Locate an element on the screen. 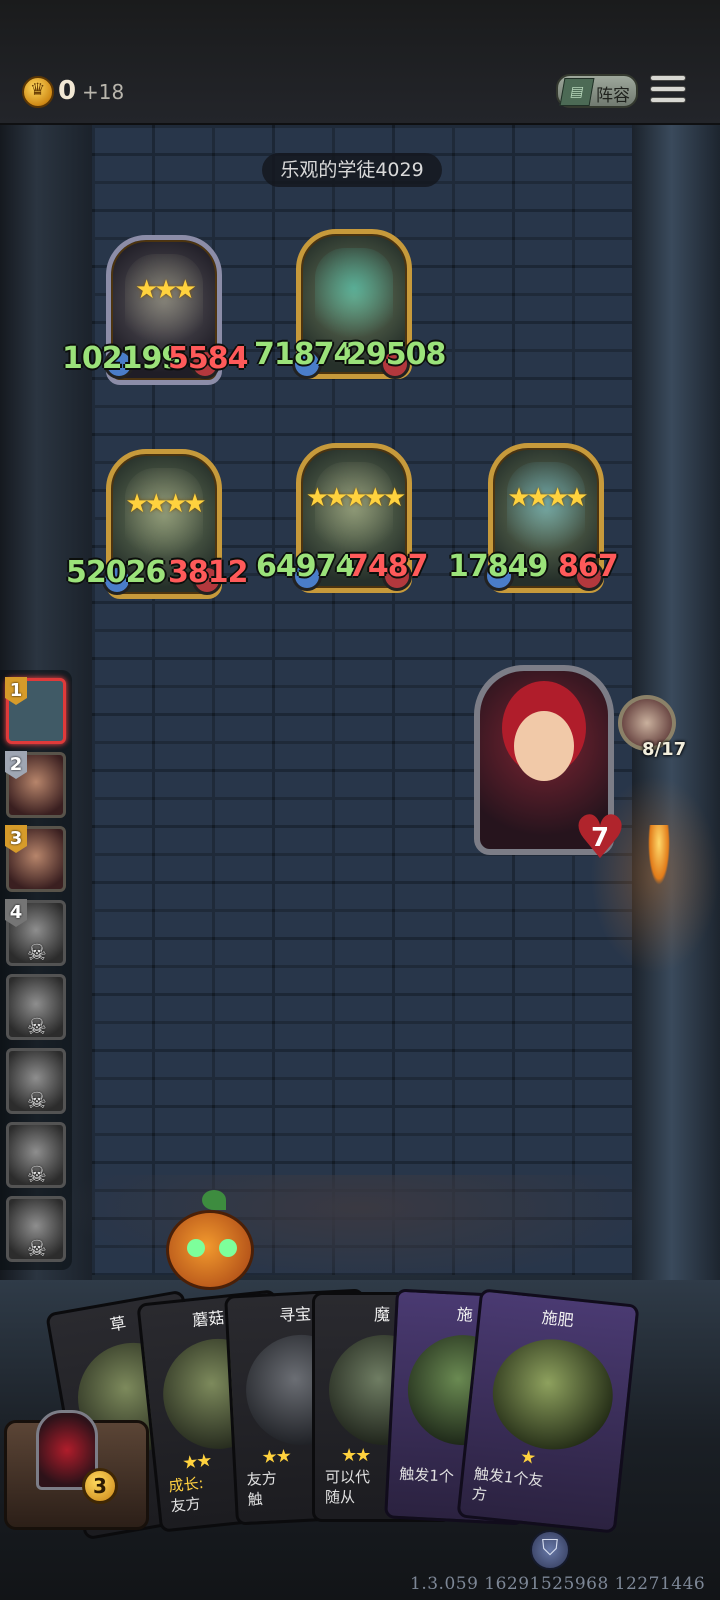  top-bar: 0 +18 ▤ 阵容 is located at coordinates (360, 62).